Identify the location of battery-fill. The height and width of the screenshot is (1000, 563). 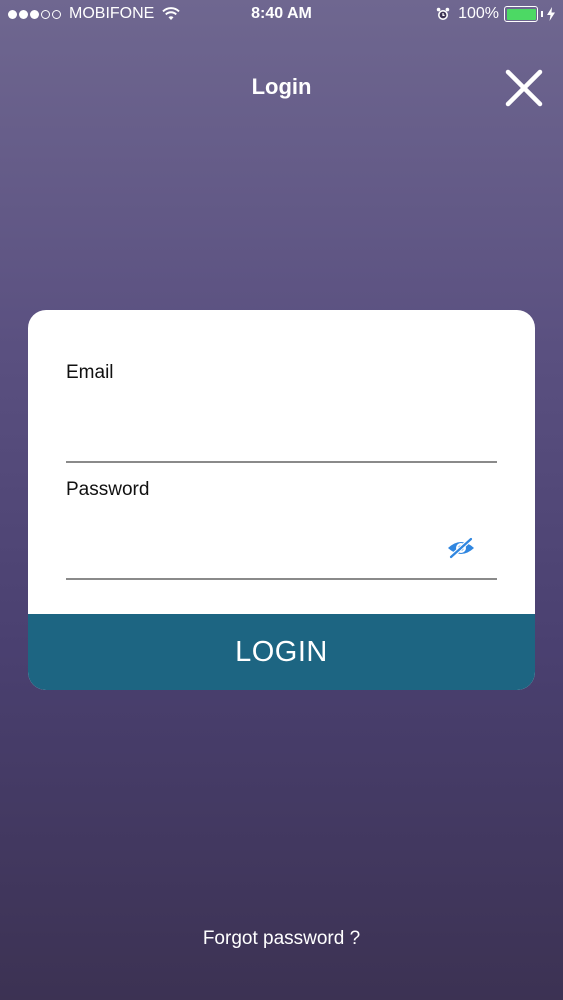
(521, 14).